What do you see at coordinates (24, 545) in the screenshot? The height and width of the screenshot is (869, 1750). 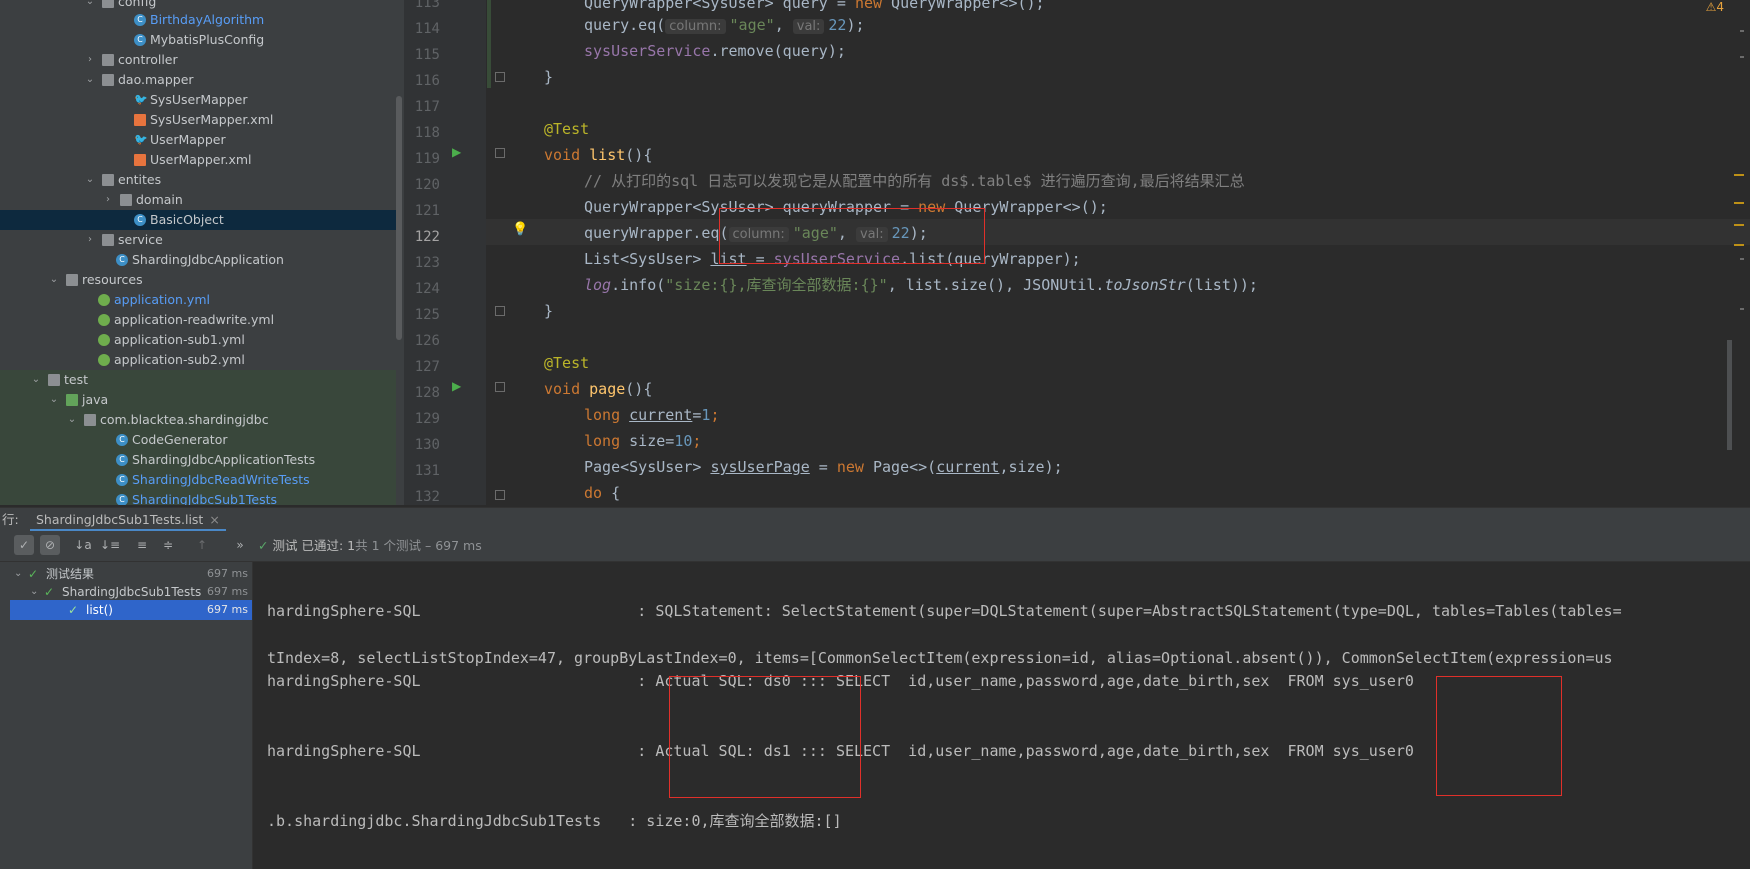 I see `show-passed-button: ✓` at bounding box center [24, 545].